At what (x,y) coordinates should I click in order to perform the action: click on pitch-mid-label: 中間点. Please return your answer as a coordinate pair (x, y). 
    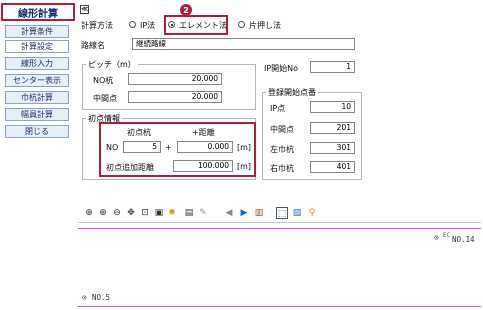
    Looking at the image, I should click on (105, 98).